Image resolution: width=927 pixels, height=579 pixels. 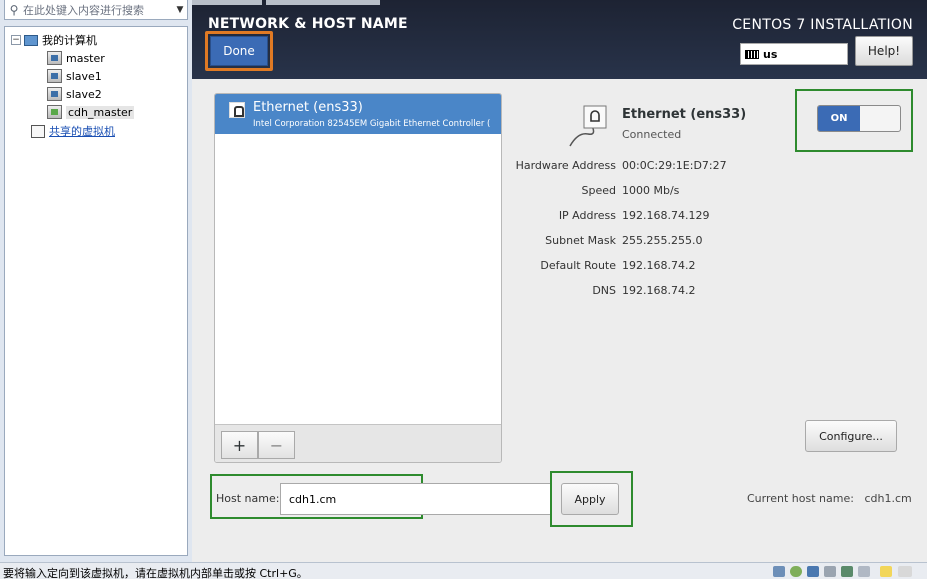 What do you see at coordinates (559, 292) in the screenshot?
I see `detail-row-dns: DNS 192.168.74.2` at bounding box center [559, 292].